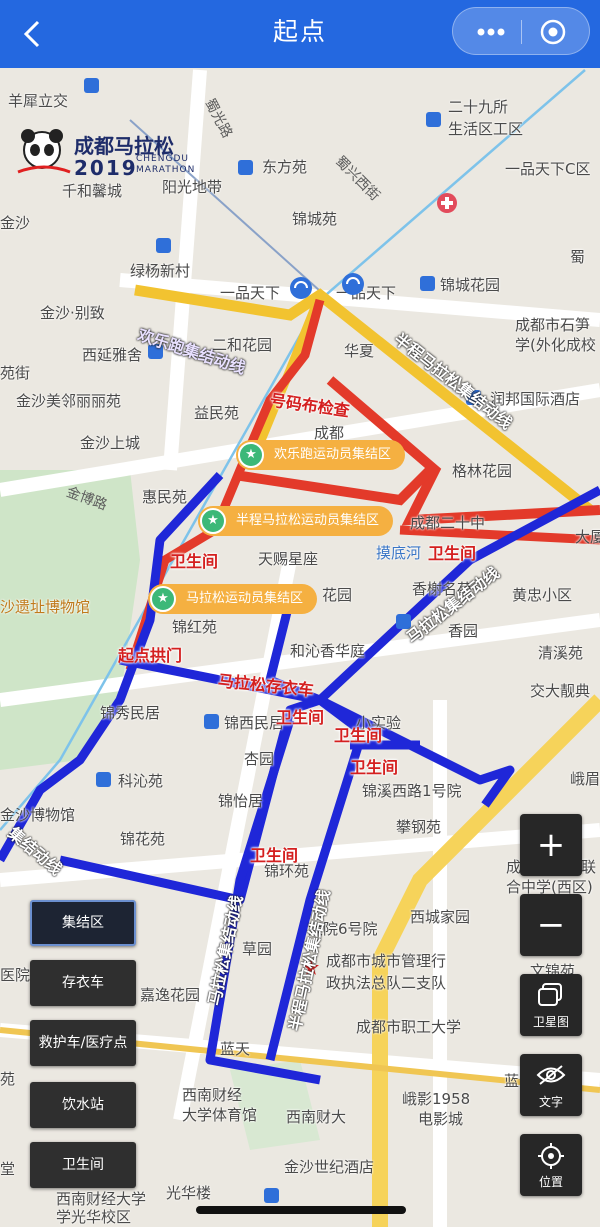 The image size is (600, 1227). I want to click on place-label: 金沙, so click(15, 223).